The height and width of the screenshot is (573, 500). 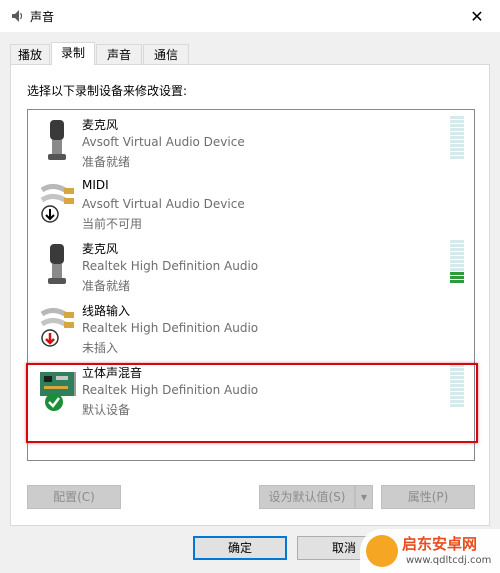 What do you see at coordinates (112, 373) in the screenshot?
I see `device-name: 立体声混音` at bounding box center [112, 373].